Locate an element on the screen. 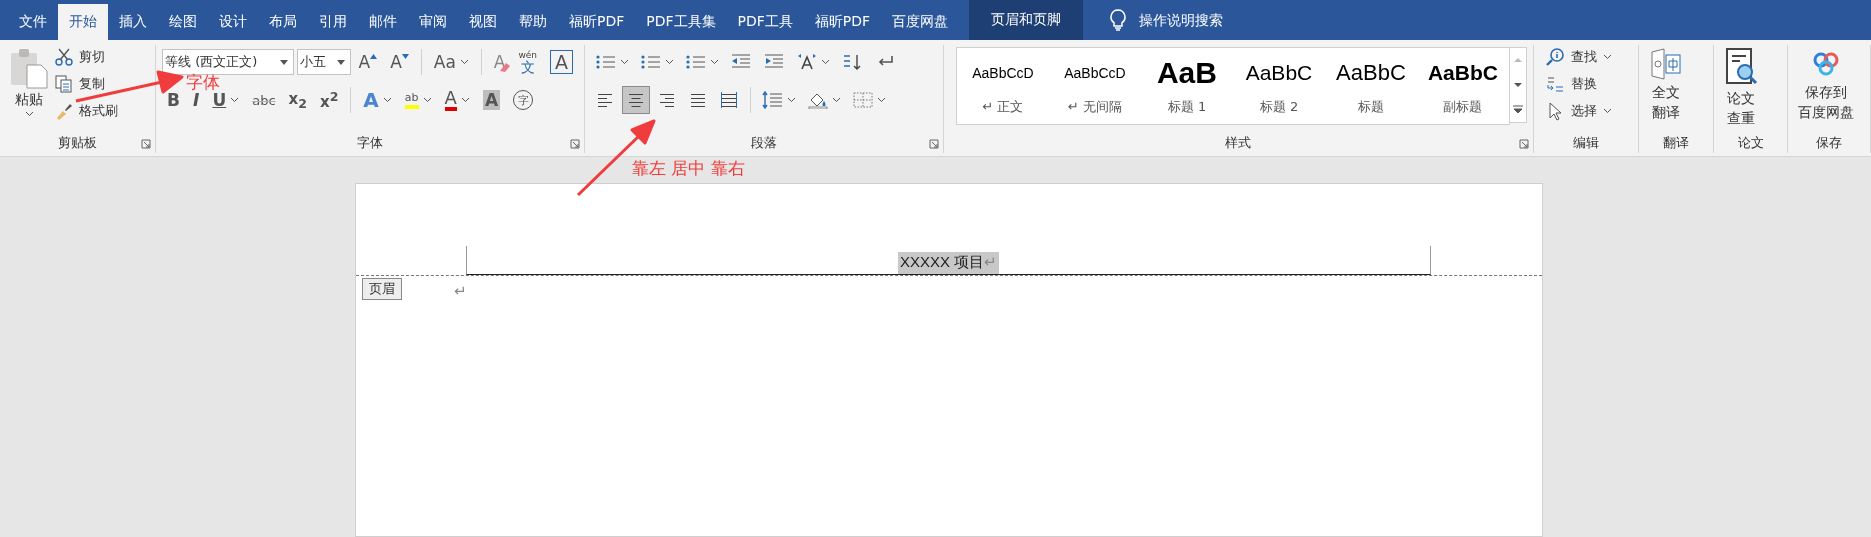 Image resolution: width=1871 pixels, height=537 pixels. style-item: AaBbC 标题 2 is located at coordinates (1278, 86).